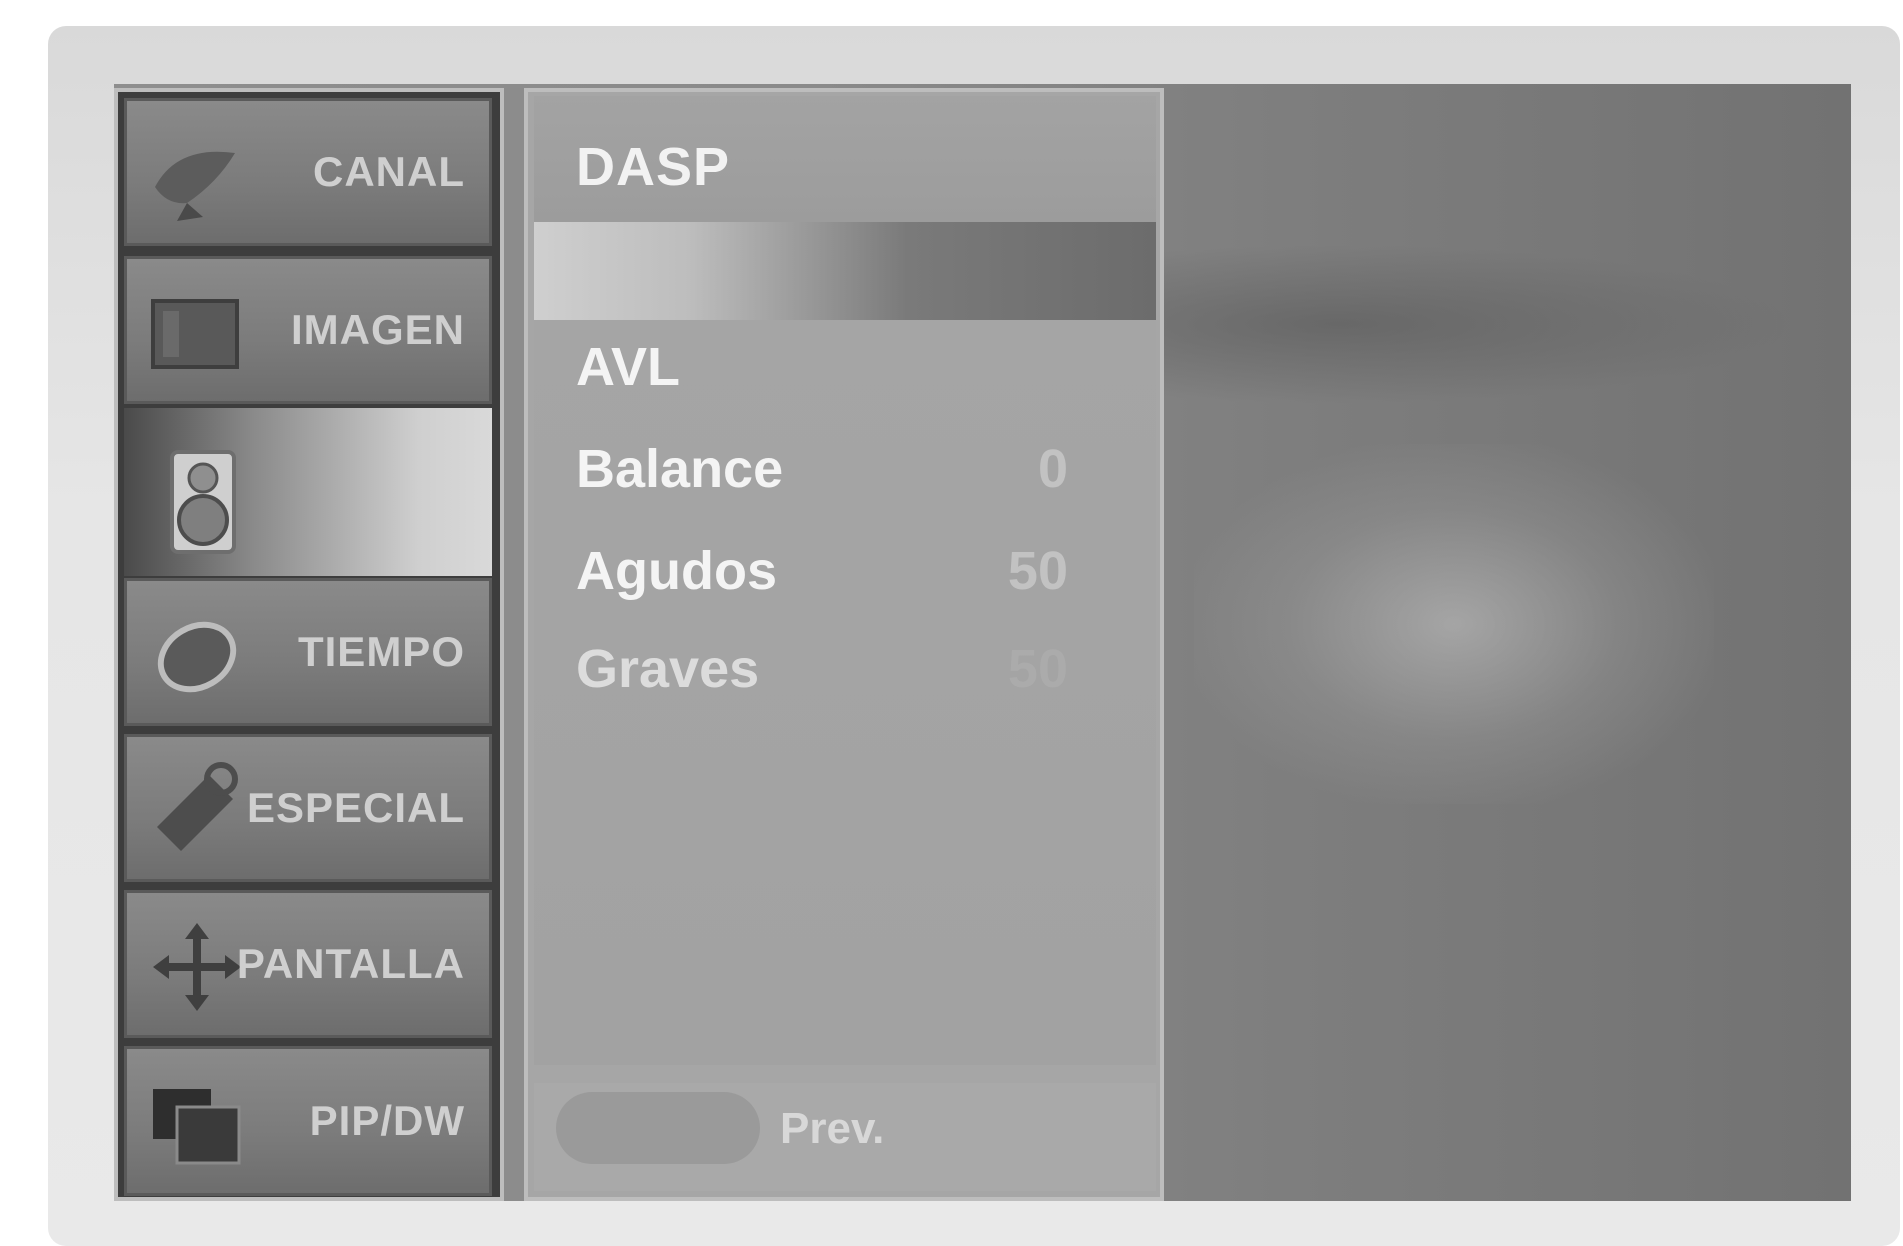  What do you see at coordinates (308, 172) in the screenshot?
I see `tab-canal: CANAL` at bounding box center [308, 172].